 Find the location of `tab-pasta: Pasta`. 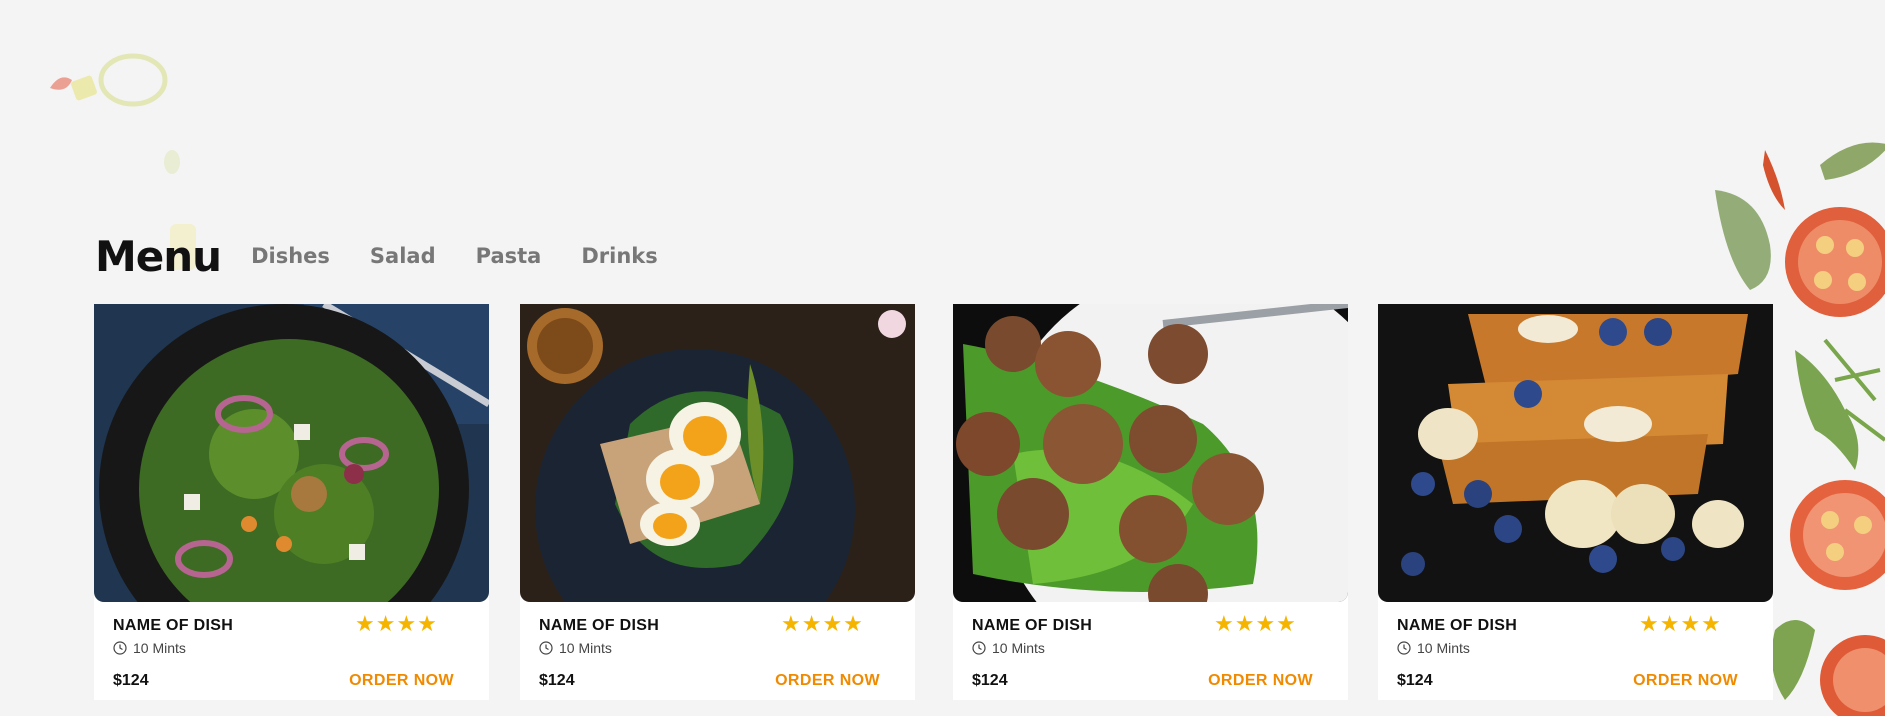

tab-pasta: Pasta is located at coordinates (509, 256).